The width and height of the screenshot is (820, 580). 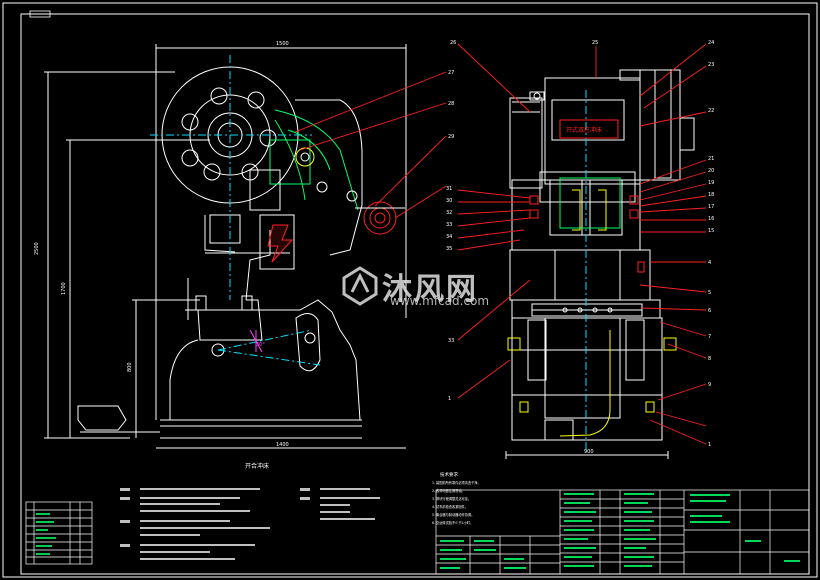 What do you see at coordinates (451, 104) in the screenshot?
I see `balloon-28: 28` at bounding box center [451, 104].